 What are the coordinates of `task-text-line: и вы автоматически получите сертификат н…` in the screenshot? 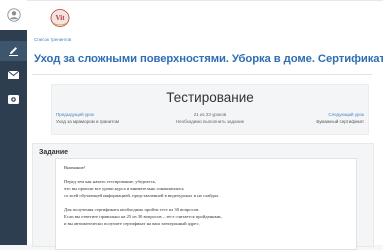 It's located at (132, 223).